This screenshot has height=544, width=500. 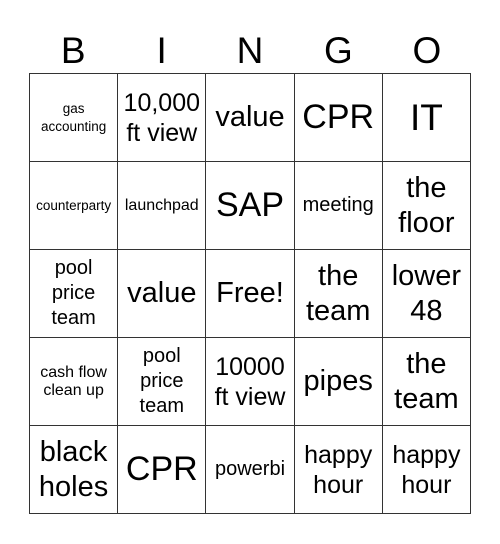 I want to click on bingo-cell: pipes, so click(x=338, y=382).